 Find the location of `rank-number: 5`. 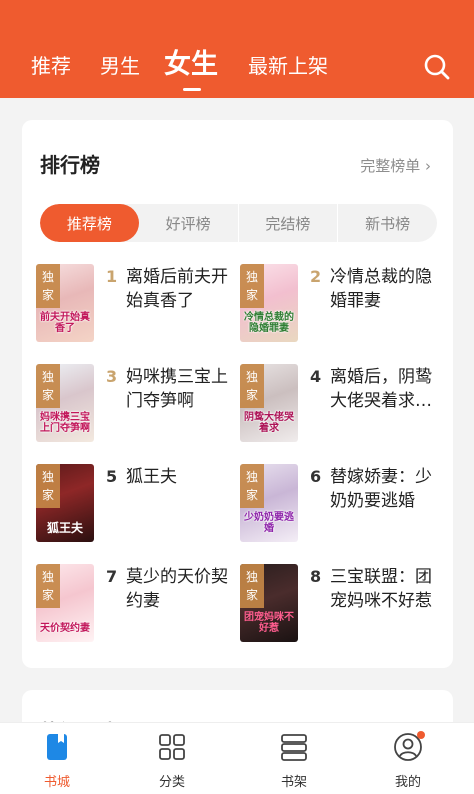

rank-number: 5 is located at coordinates (112, 476).